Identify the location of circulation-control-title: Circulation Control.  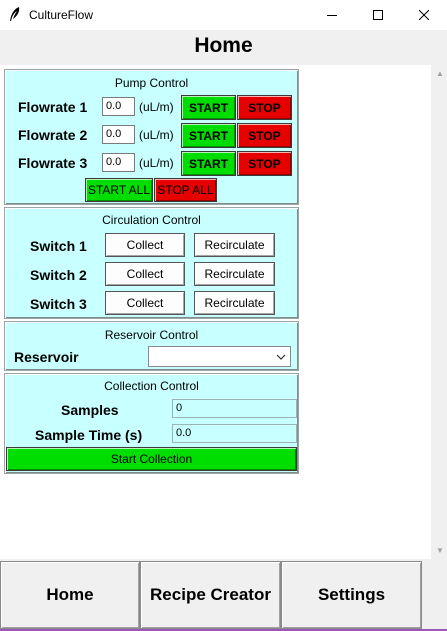
(151, 220).